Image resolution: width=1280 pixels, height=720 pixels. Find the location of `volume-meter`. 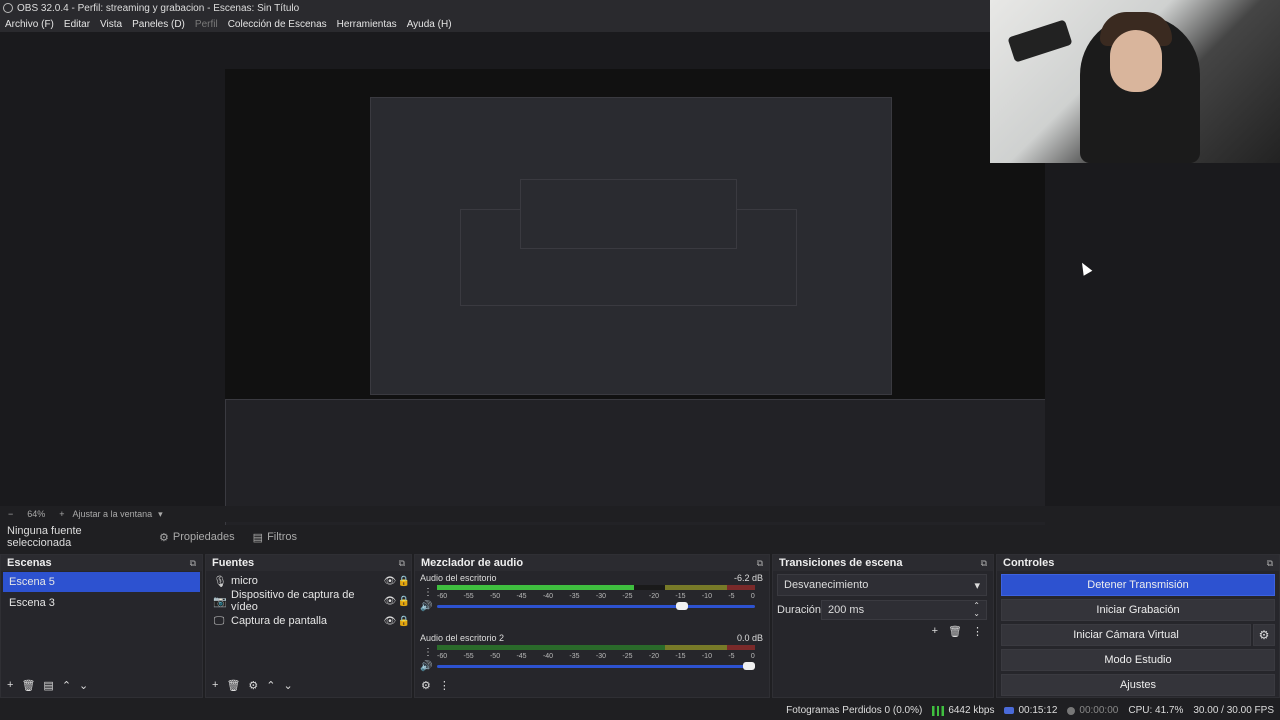

volume-meter is located at coordinates (596, 587).